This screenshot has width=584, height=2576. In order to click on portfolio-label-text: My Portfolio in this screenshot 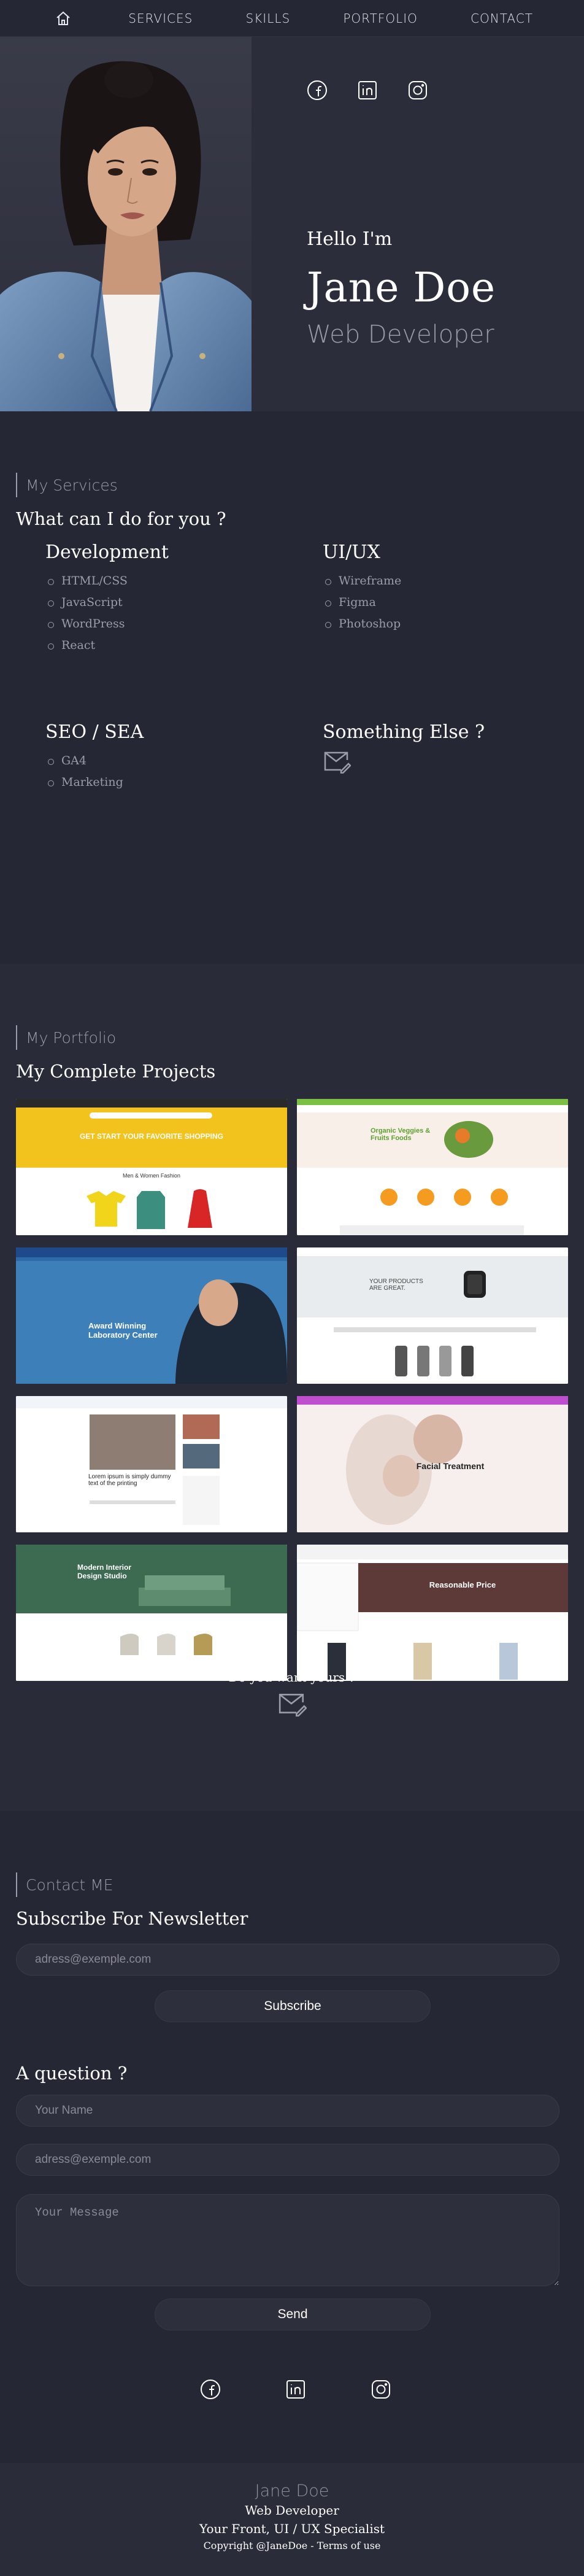, I will do `click(71, 1037)`.